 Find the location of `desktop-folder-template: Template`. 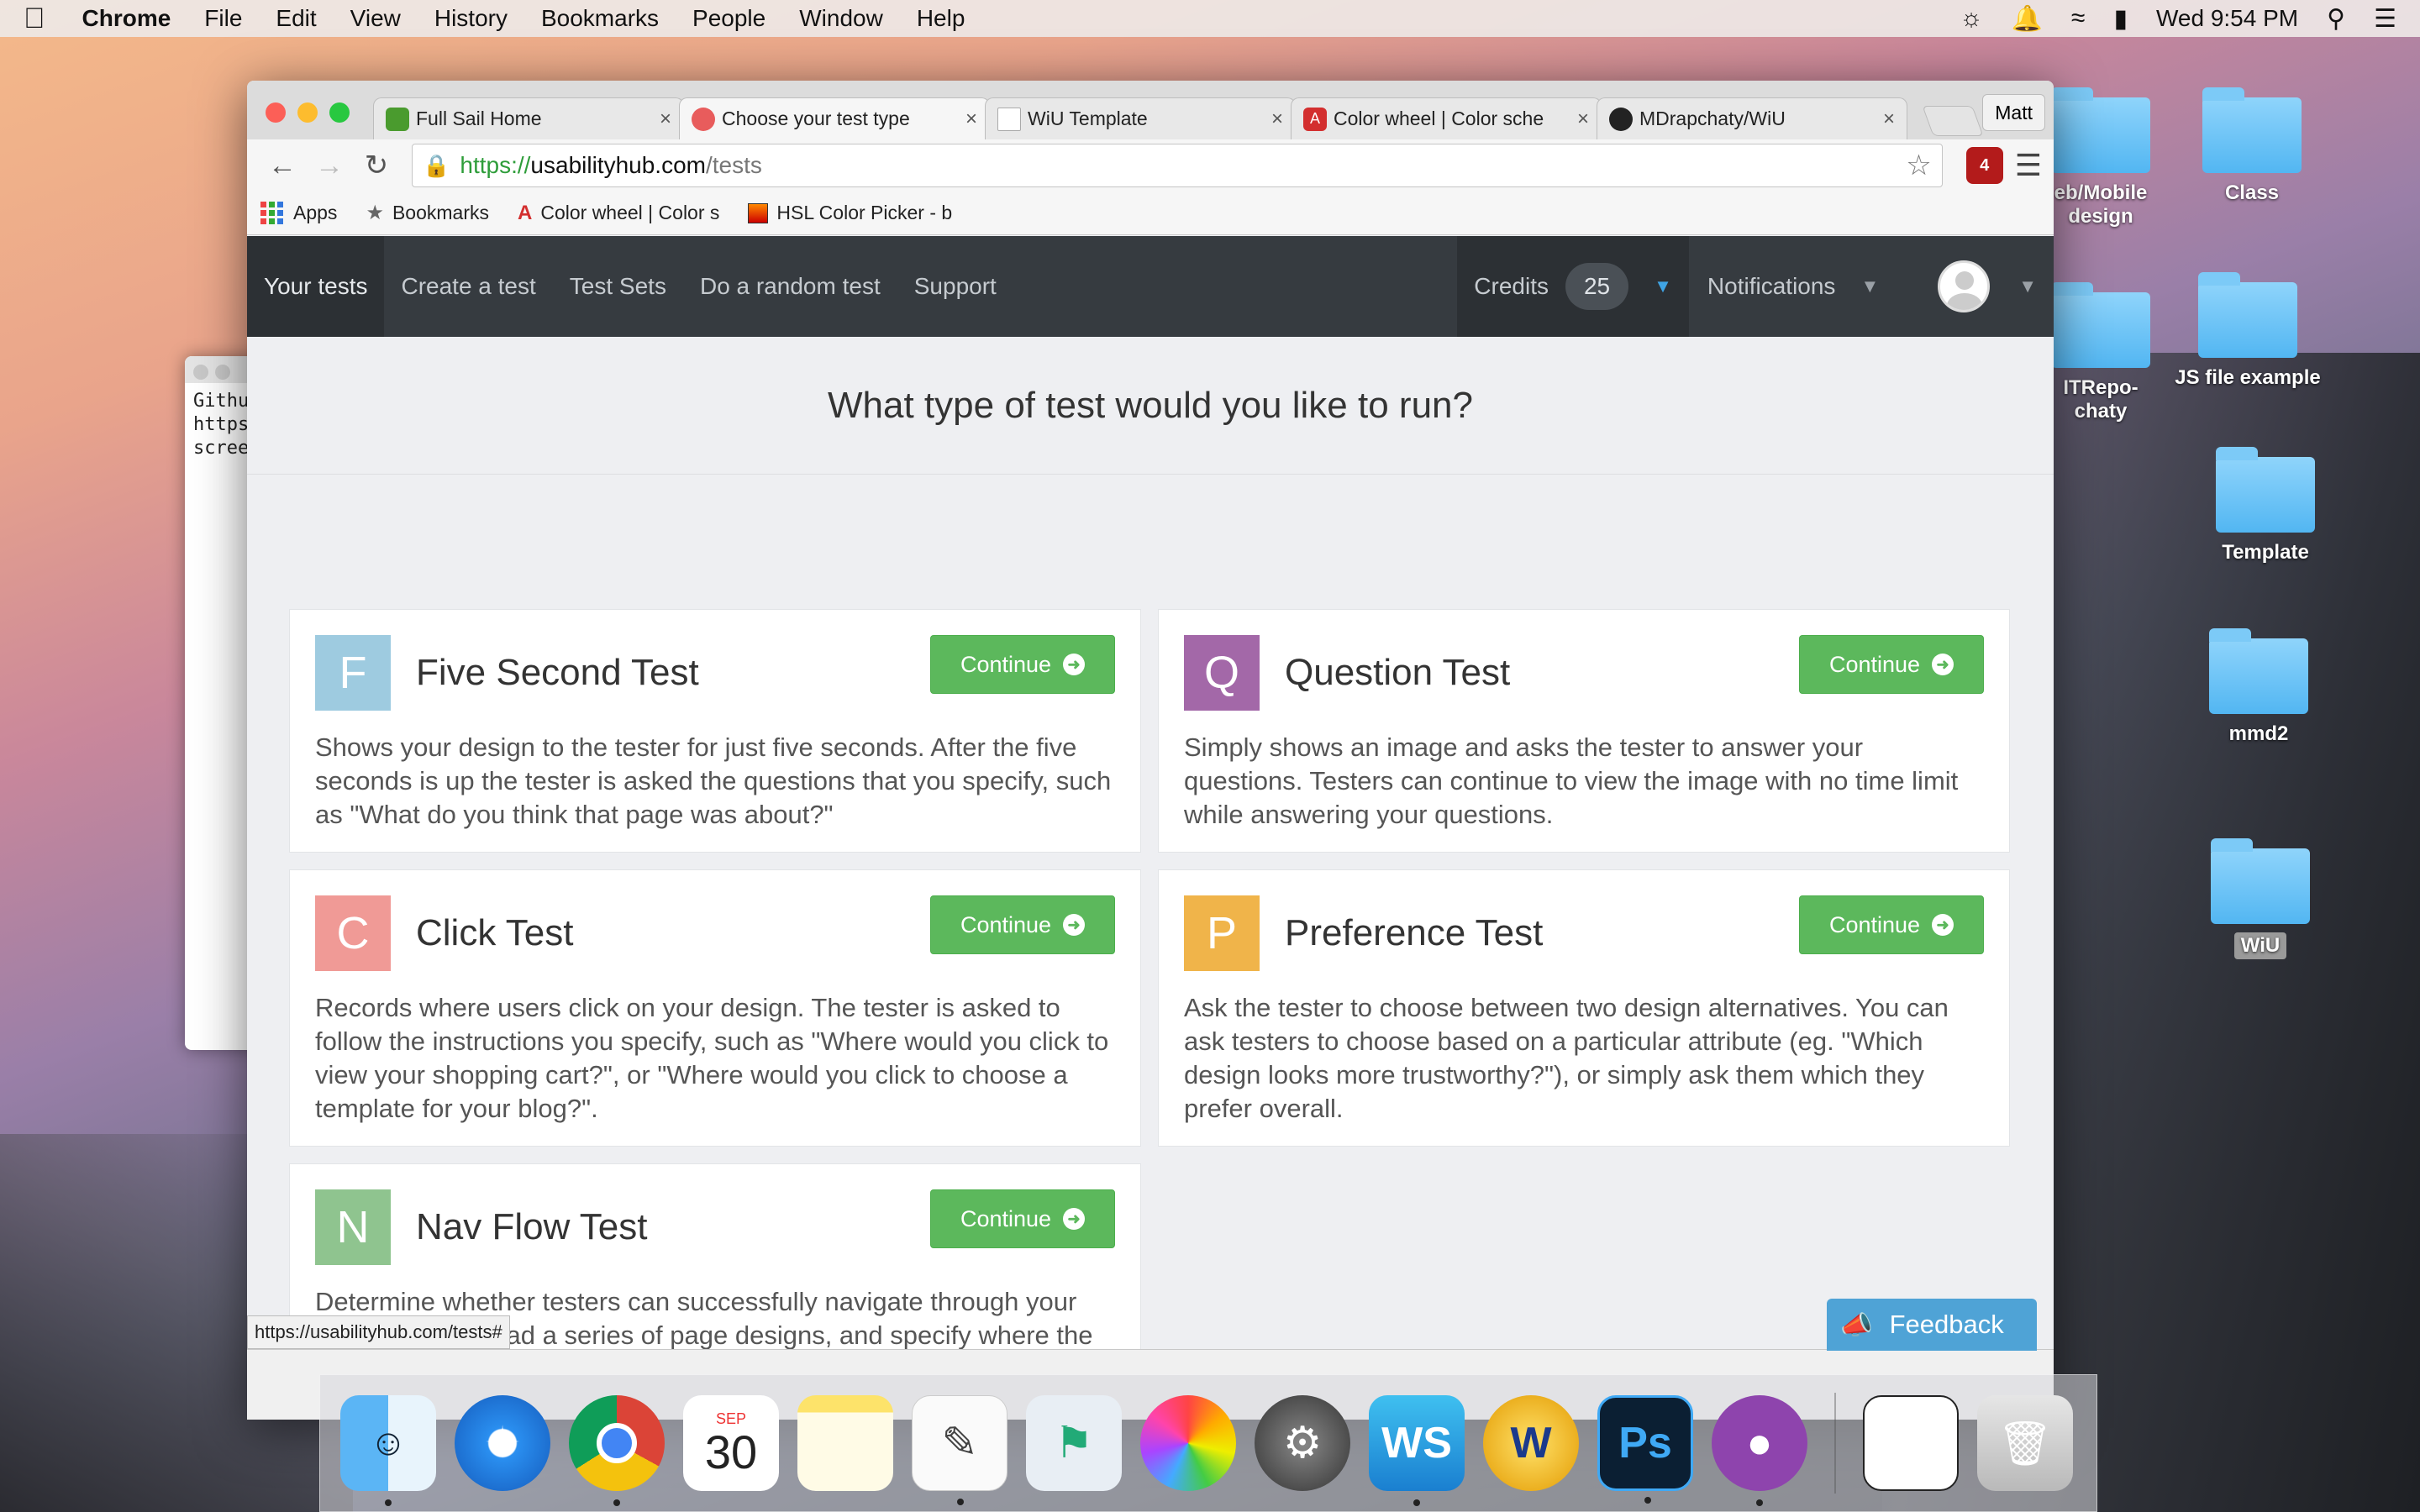

desktop-folder-template: Template is located at coordinates (2265, 505).